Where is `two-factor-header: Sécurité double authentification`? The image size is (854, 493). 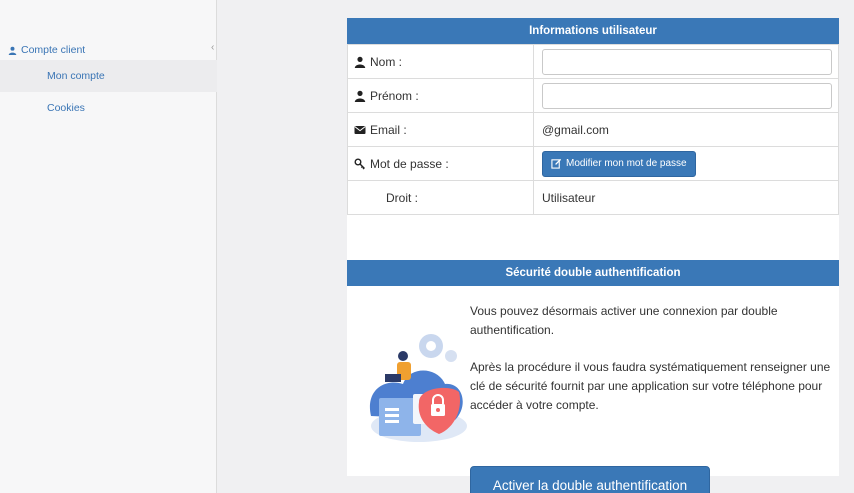
two-factor-header: Sécurité double authentification is located at coordinates (593, 273).